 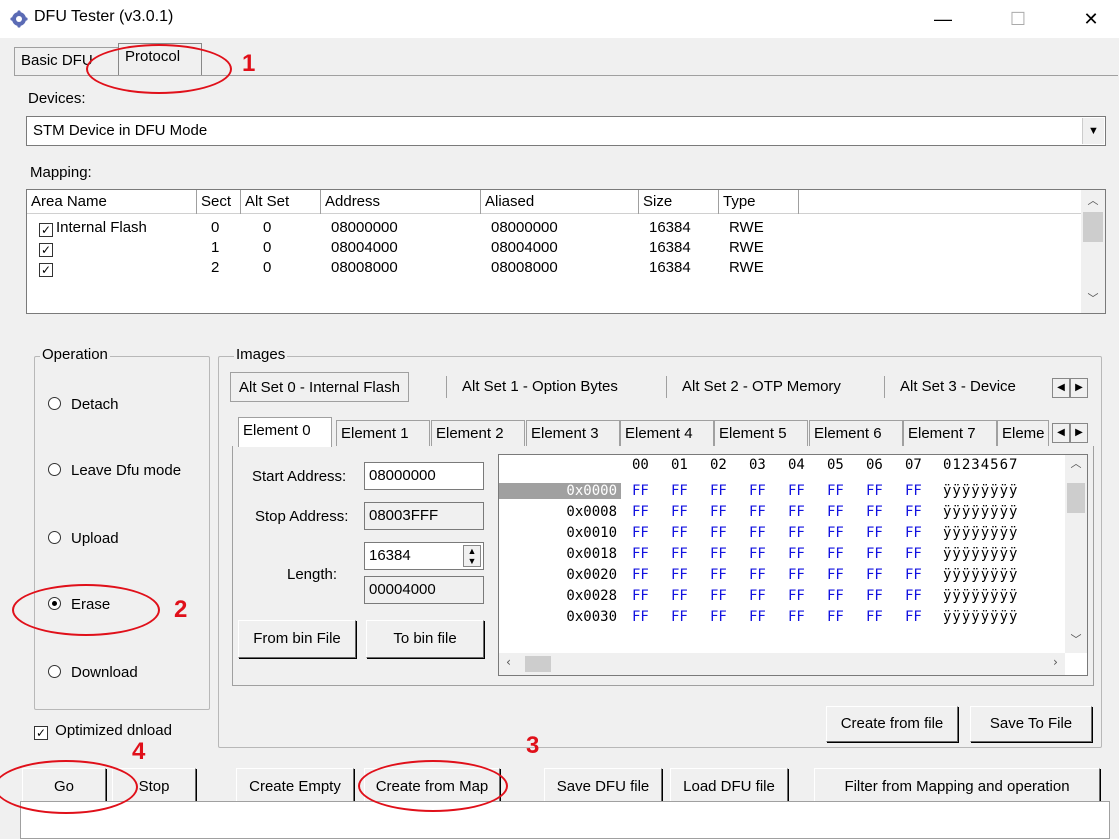 What do you see at coordinates (1055, 662) in the screenshot?
I see `hex-scroll-right-icon: ›` at bounding box center [1055, 662].